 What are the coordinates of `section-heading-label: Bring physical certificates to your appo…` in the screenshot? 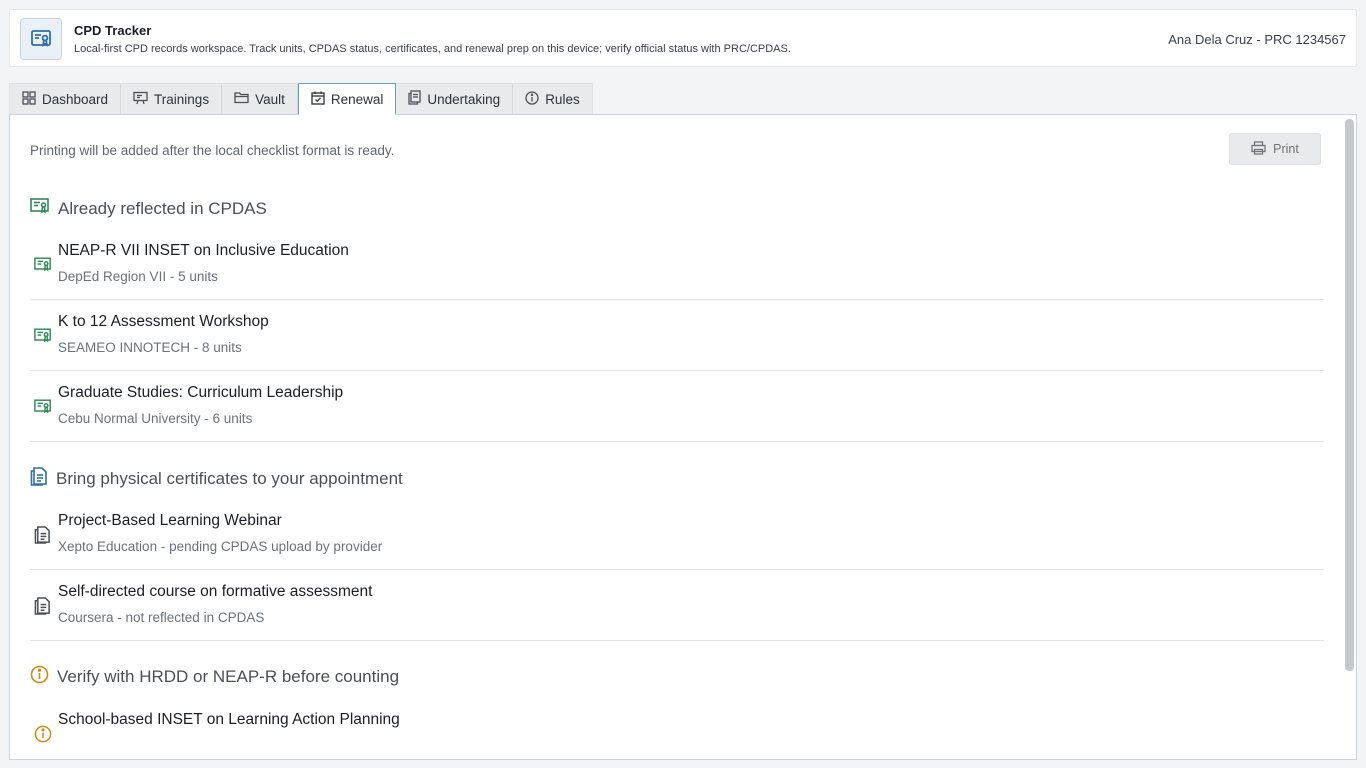 It's located at (229, 478).